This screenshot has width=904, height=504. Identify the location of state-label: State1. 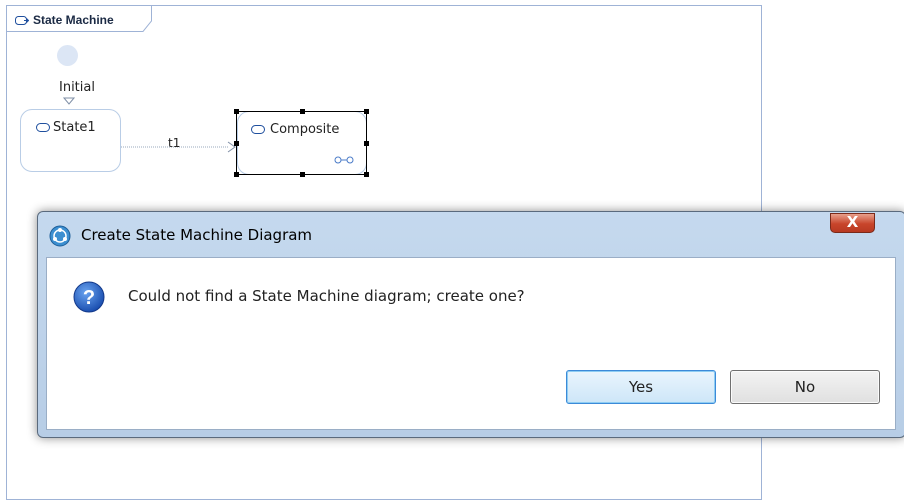
(74, 127).